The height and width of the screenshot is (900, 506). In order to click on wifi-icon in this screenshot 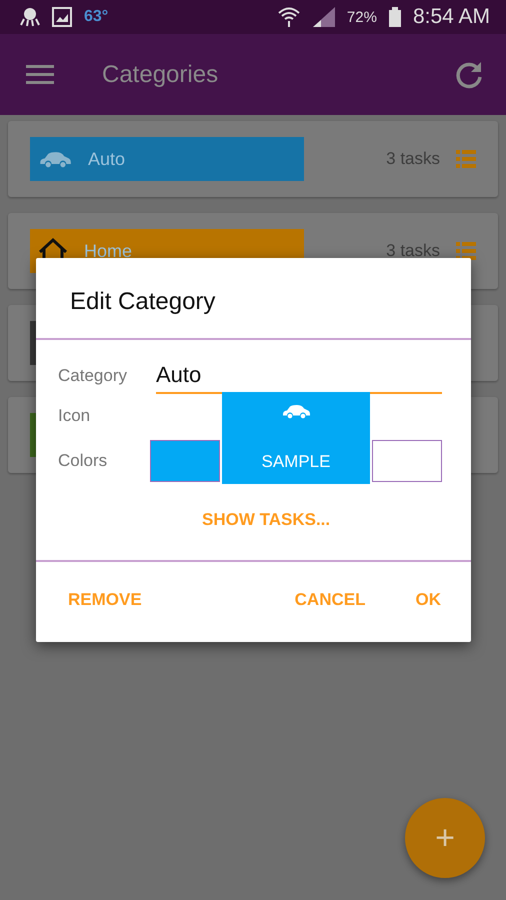, I will do `click(288, 17)`.